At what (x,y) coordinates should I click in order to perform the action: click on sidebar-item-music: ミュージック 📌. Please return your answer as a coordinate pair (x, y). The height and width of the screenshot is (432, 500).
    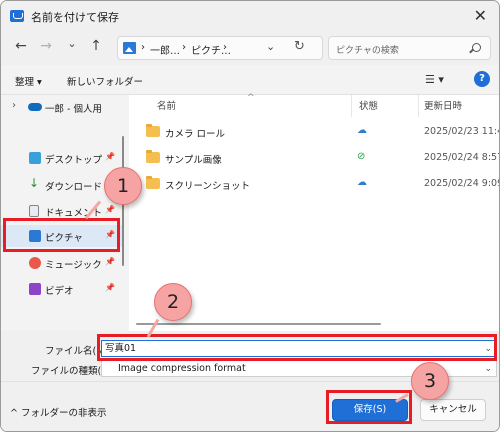
    Looking at the image, I should click on (62, 263).